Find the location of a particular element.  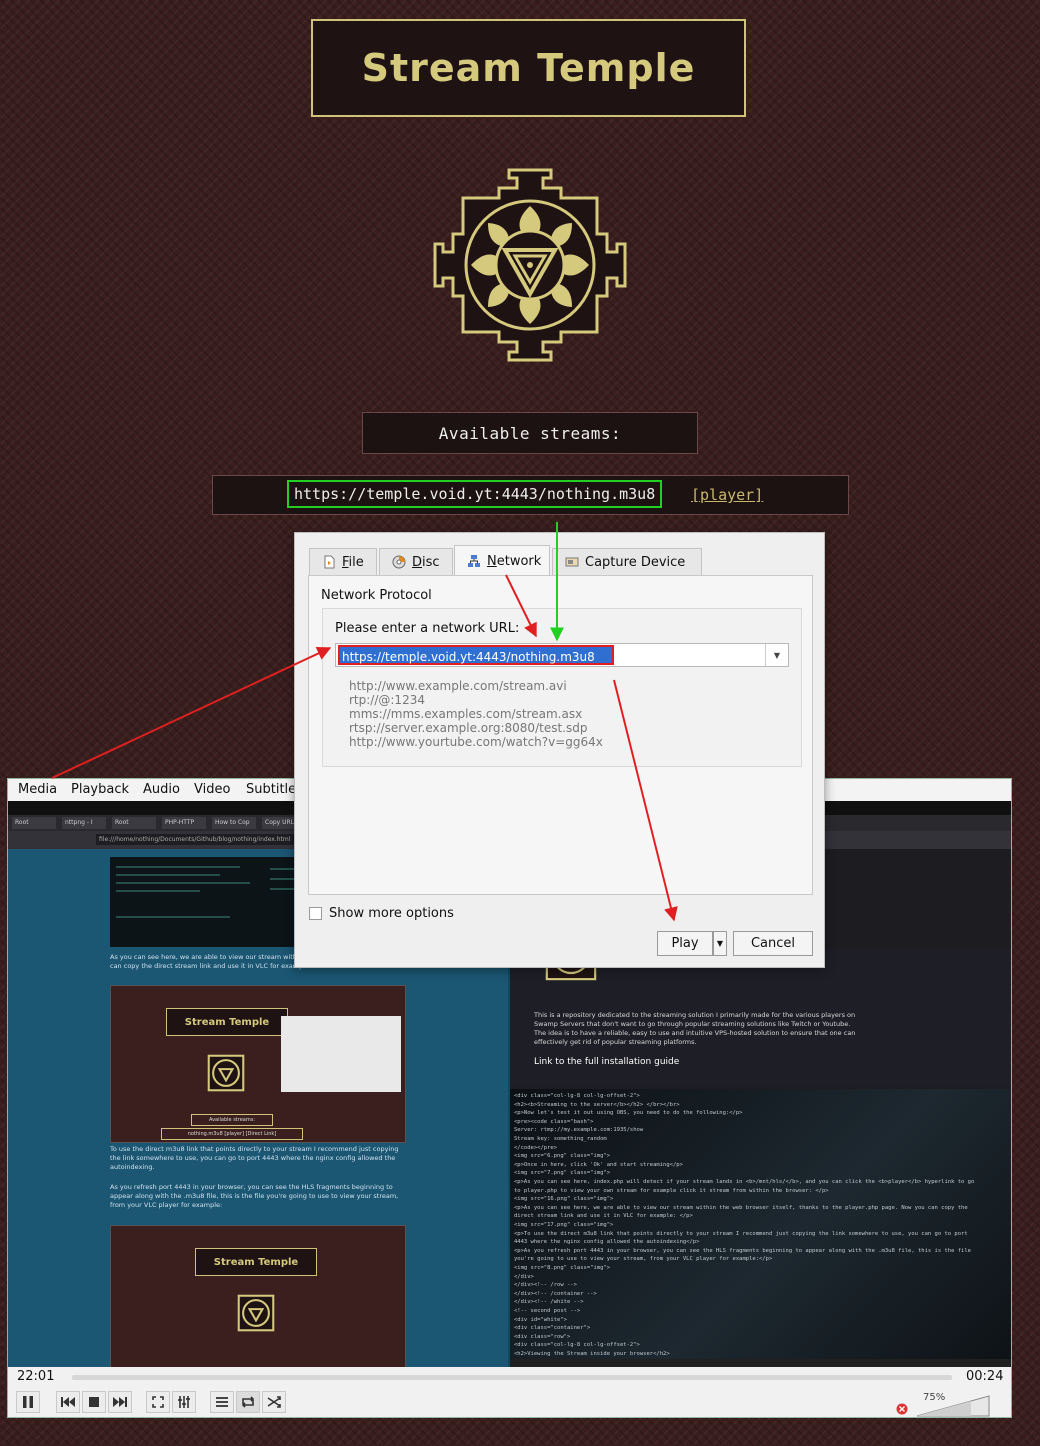

player-link: [player] is located at coordinates (727, 495).